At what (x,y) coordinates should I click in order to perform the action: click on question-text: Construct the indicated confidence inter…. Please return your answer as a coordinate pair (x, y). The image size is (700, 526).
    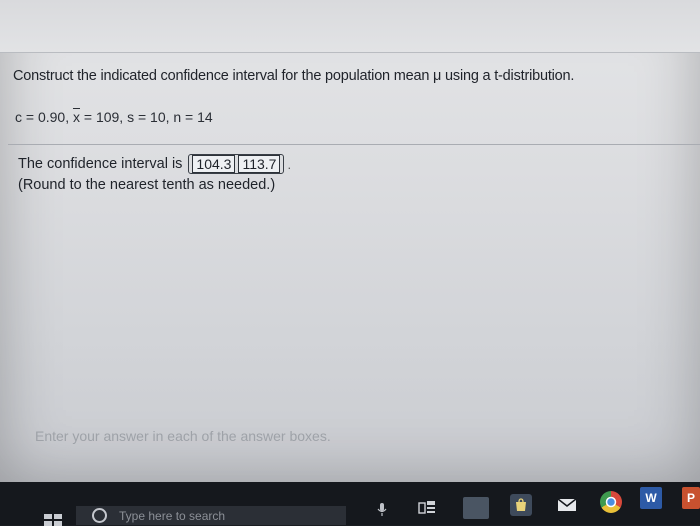
    Looking at the image, I should click on (294, 76).